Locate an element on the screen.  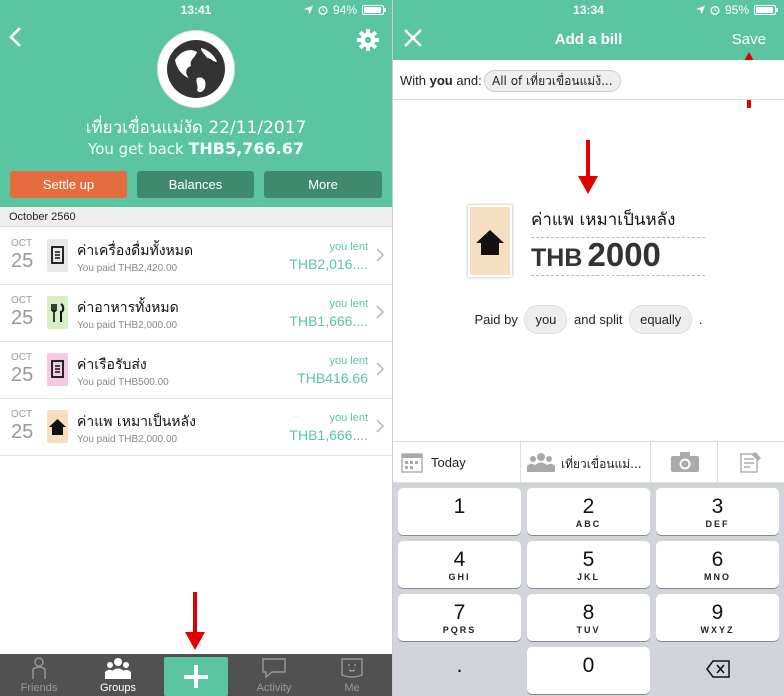
notes-icon is located at coordinates (750, 462).